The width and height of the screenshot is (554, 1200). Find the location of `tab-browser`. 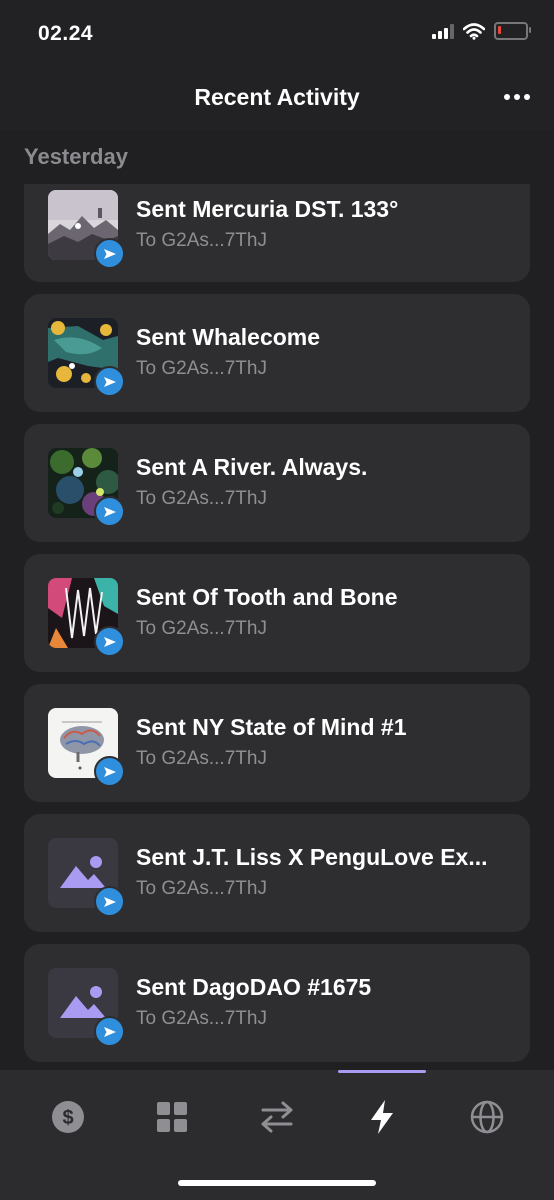

tab-browser is located at coordinates (487, 1117).